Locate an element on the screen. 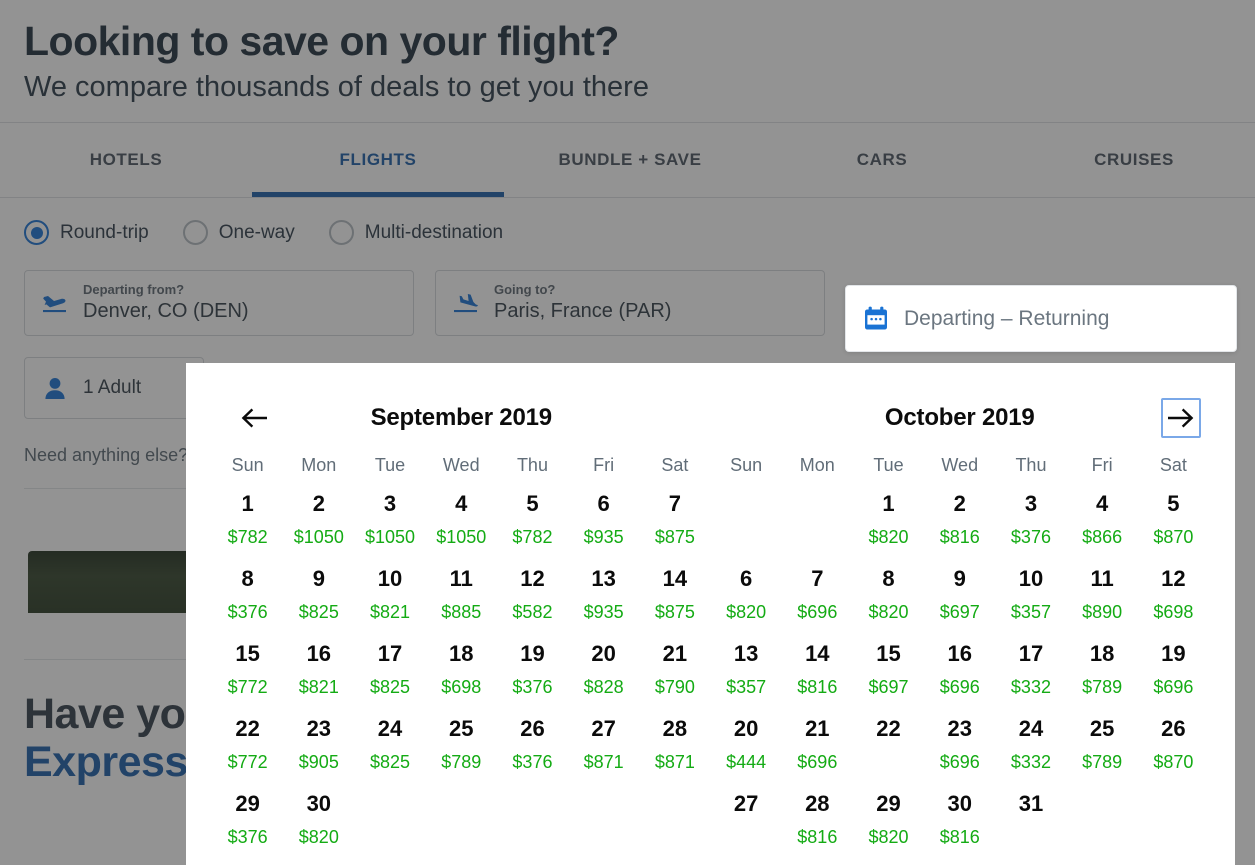 The image size is (1255, 865). day-cell: 11 $885 is located at coordinates (461, 594).